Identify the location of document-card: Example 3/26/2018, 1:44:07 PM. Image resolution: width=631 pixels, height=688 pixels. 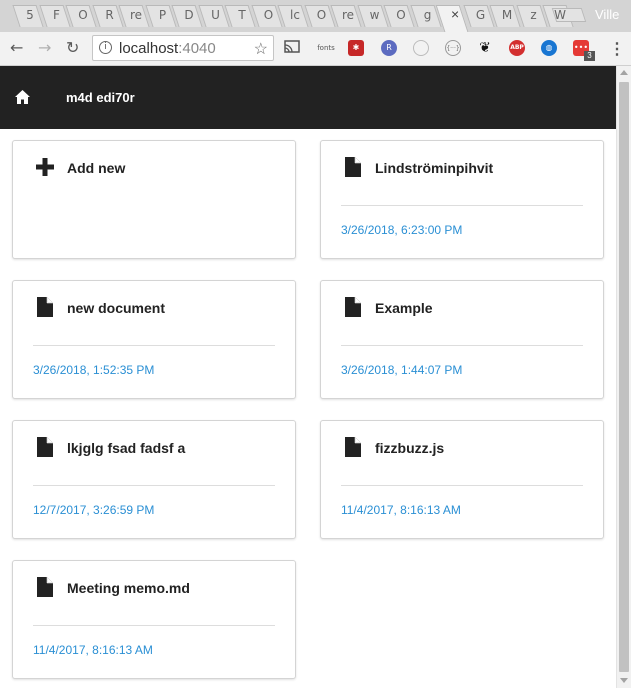
(462, 339).